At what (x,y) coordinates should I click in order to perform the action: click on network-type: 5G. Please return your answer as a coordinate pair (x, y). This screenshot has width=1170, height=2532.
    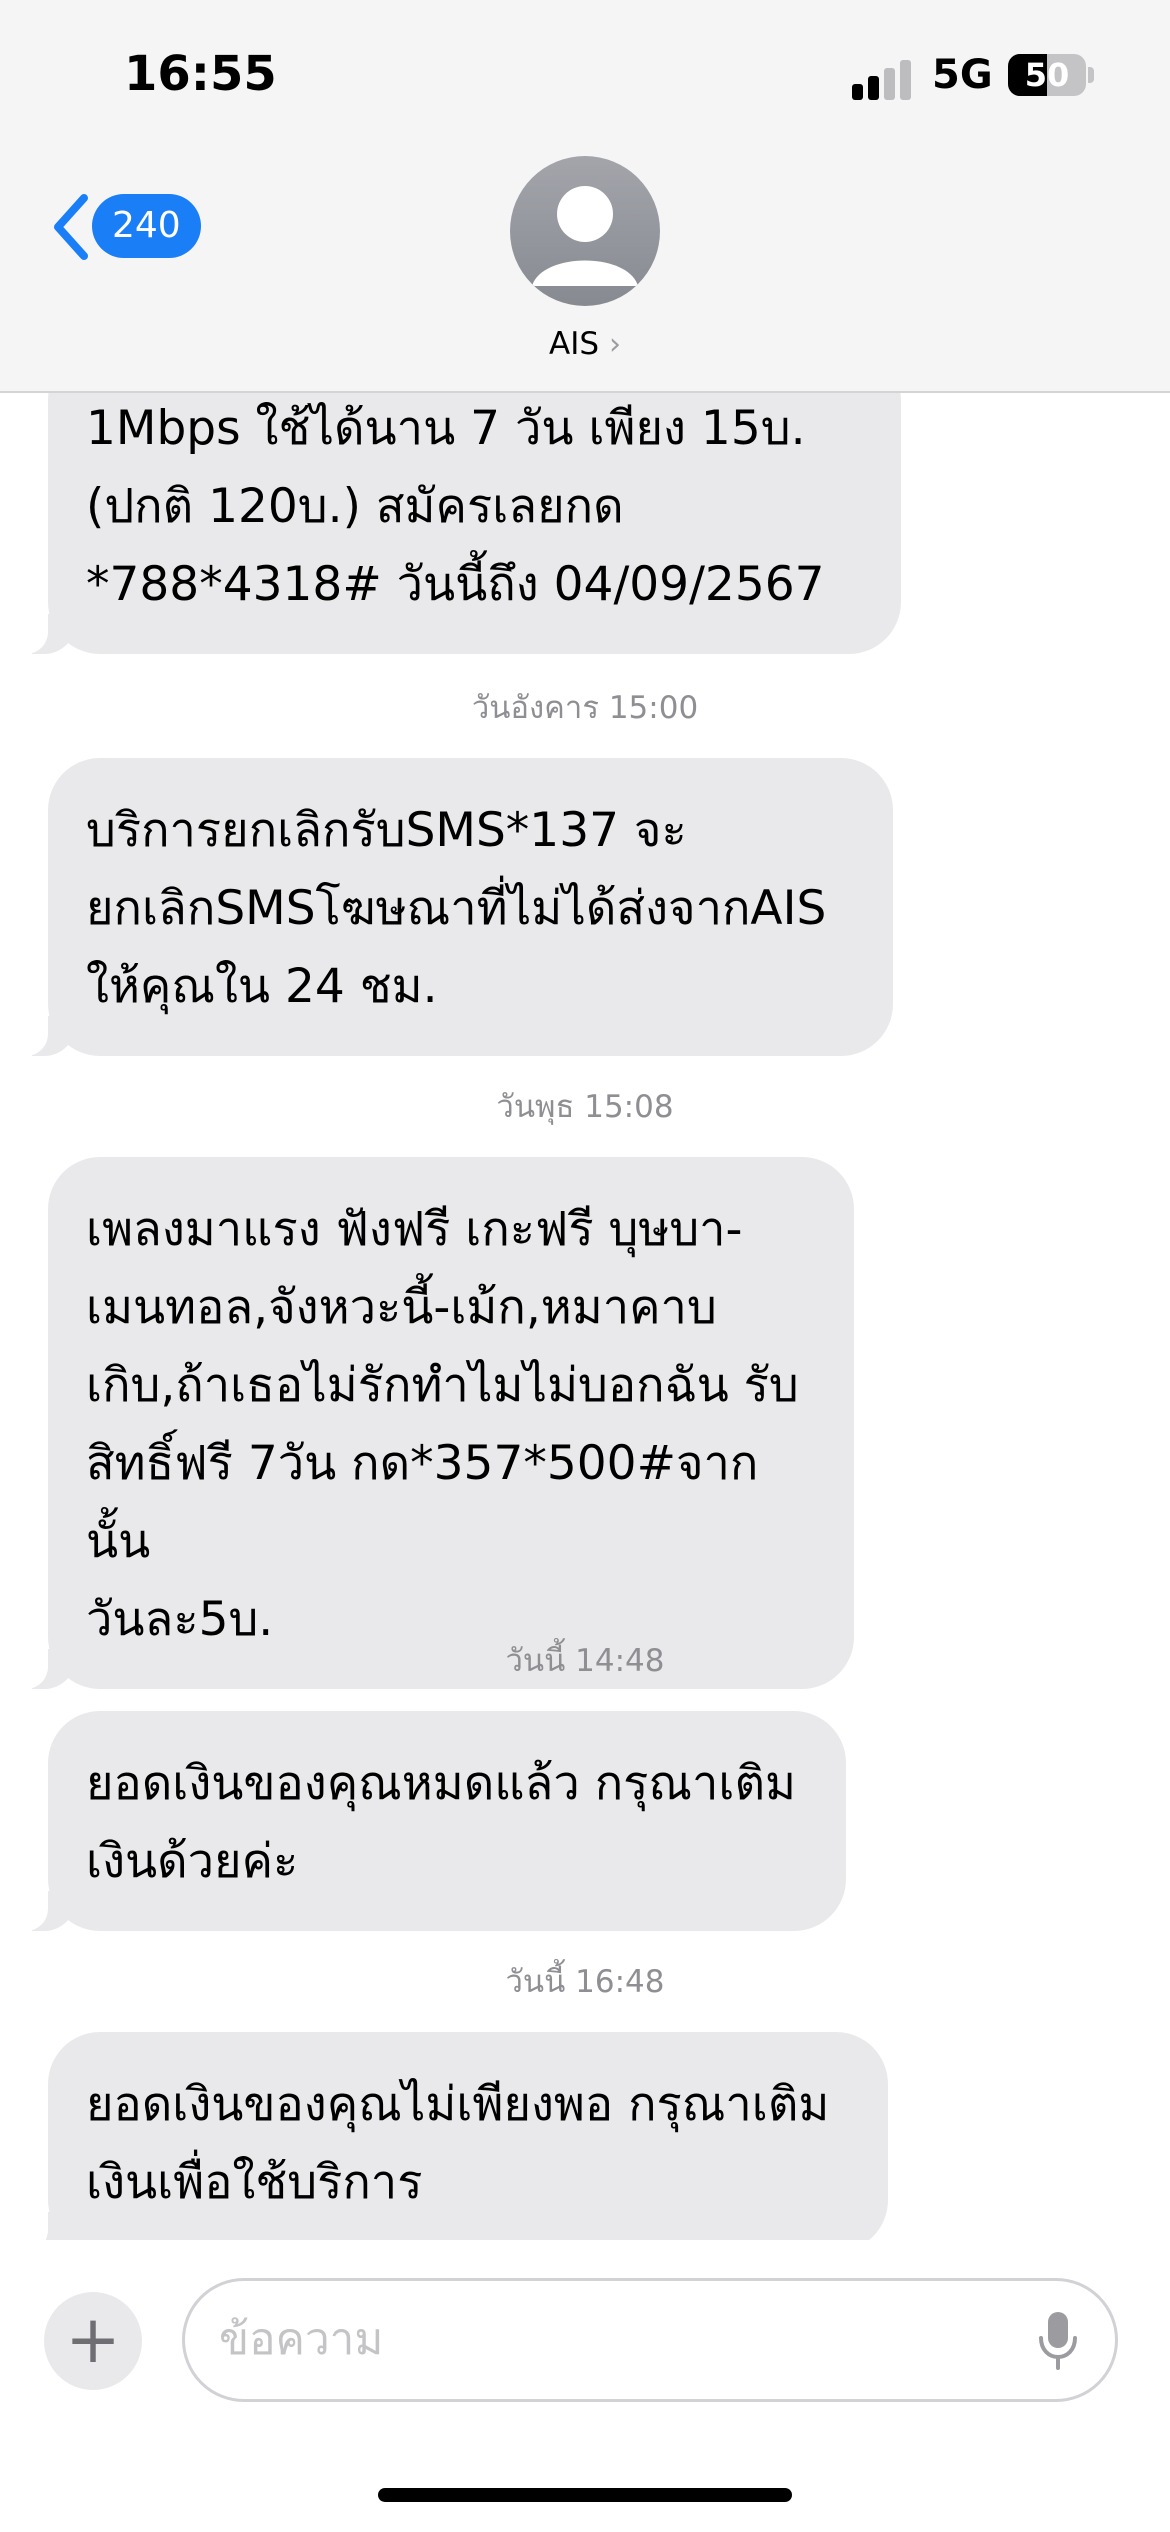
    Looking at the image, I should click on (962, 75).